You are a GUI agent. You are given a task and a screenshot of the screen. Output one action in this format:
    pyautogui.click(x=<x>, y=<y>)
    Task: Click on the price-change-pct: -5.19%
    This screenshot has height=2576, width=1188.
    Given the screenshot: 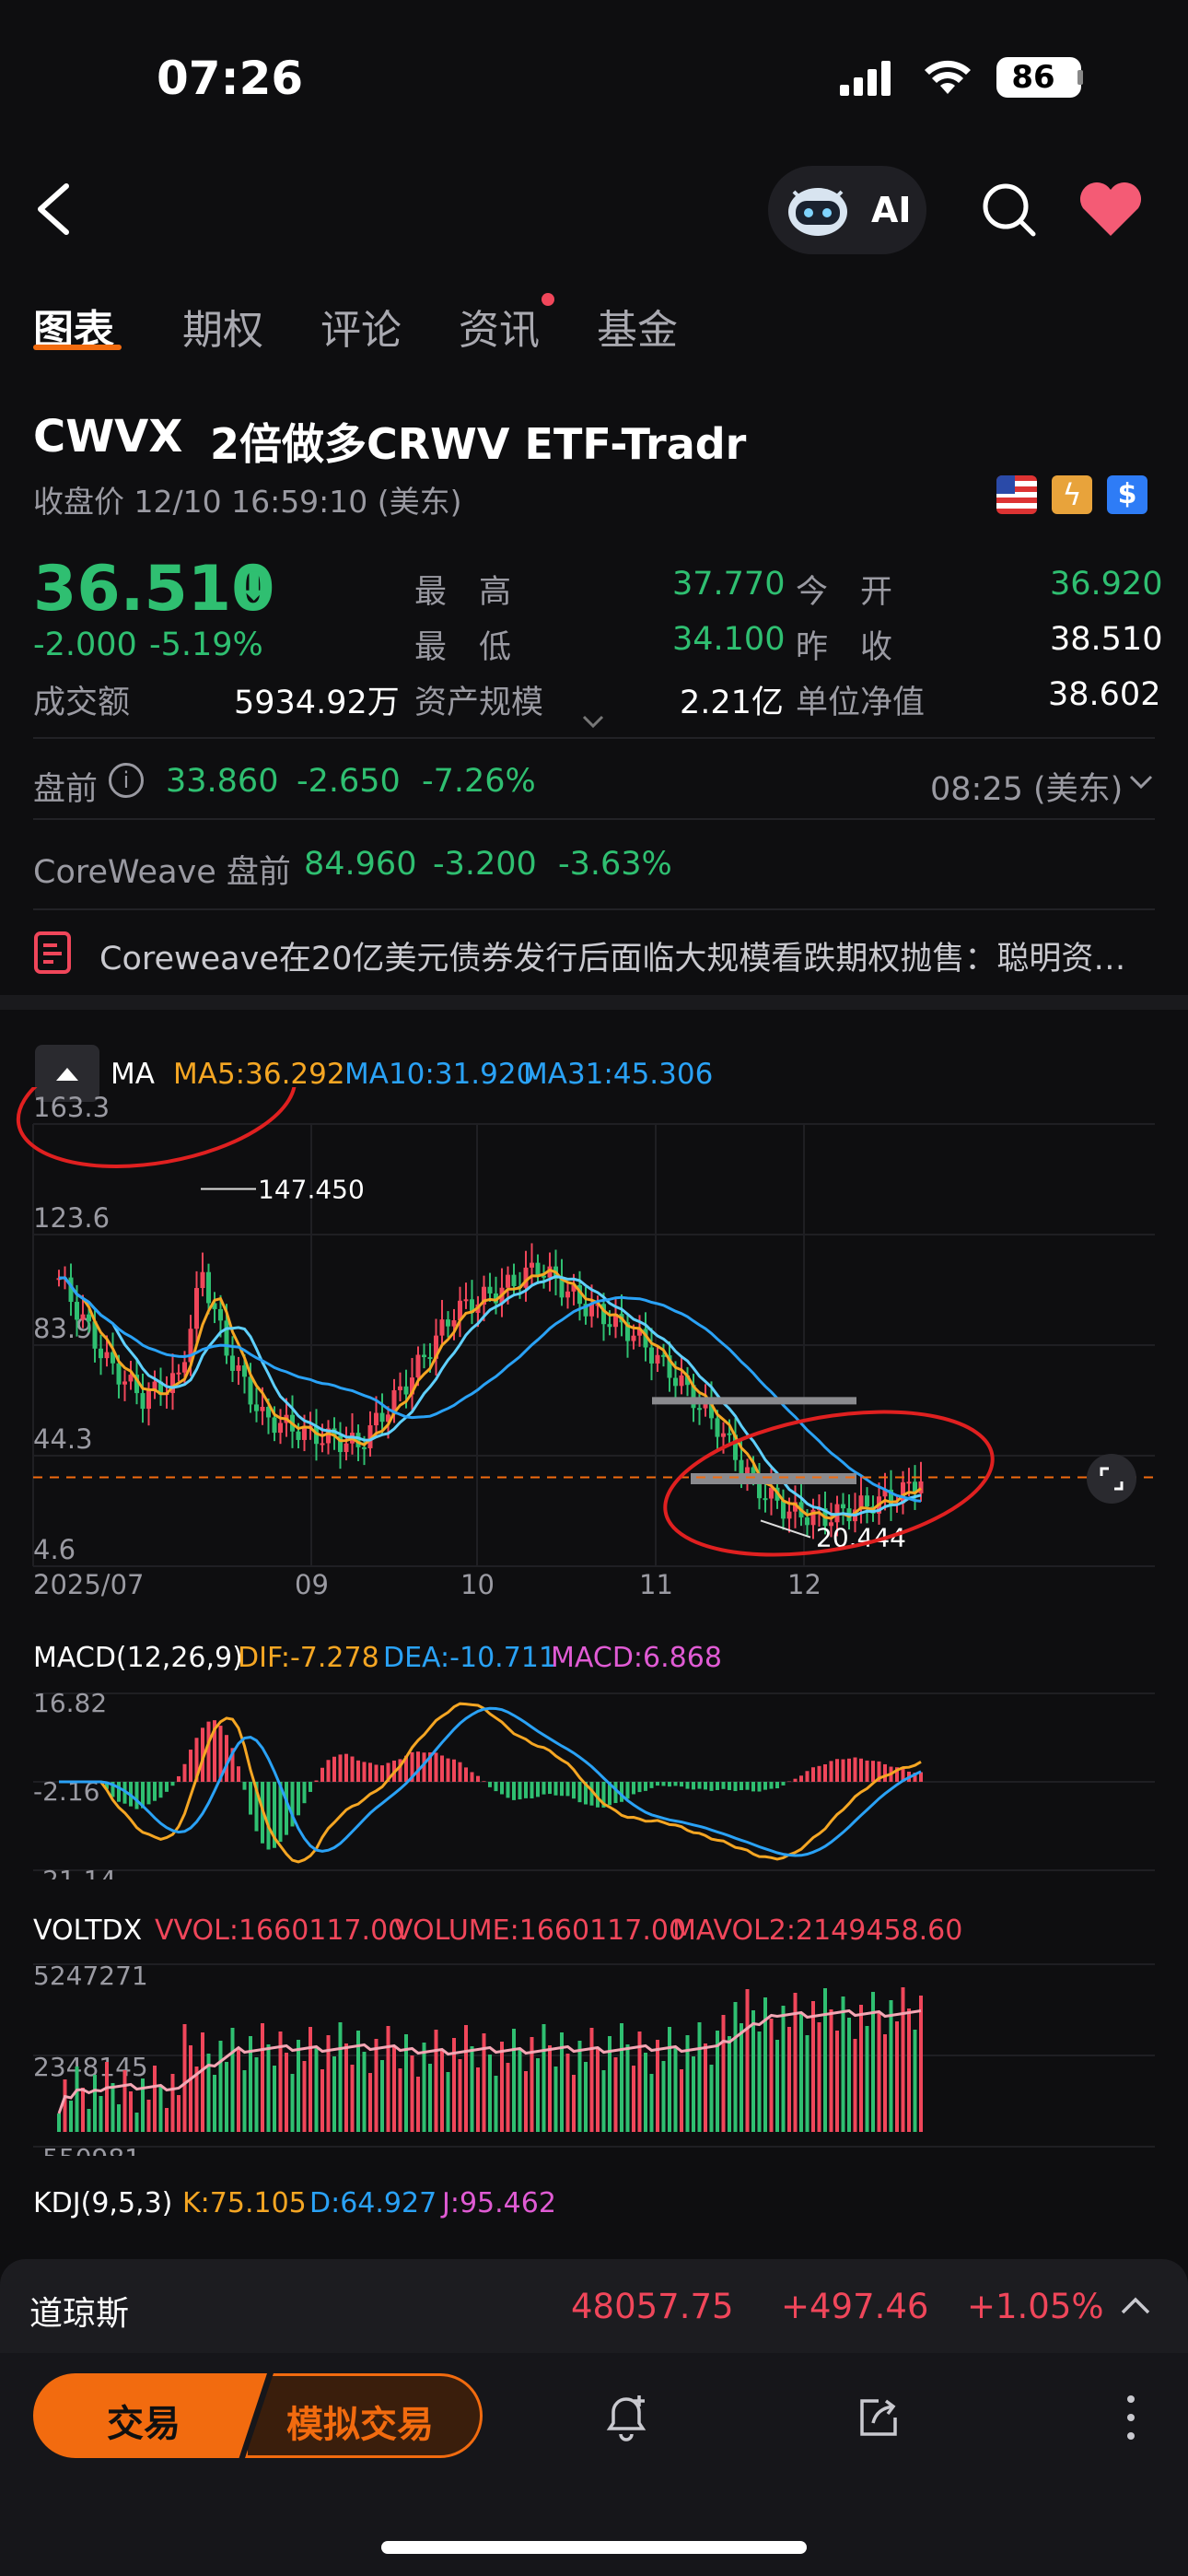 What is the action you would take?
    pyautogui.click(x=206, y=644)
    